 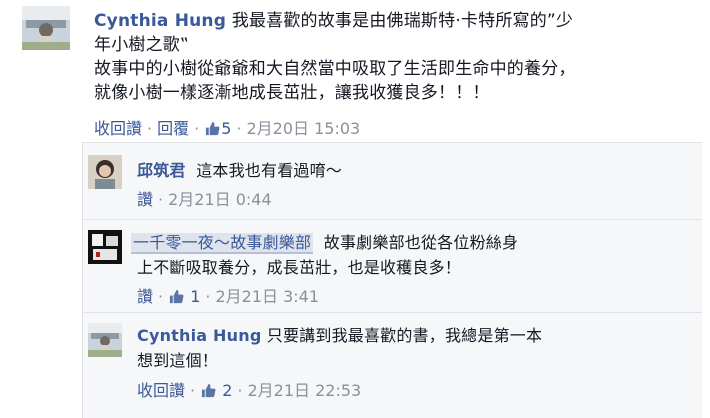 I want to click on page-logo-icon, so click(x=105, y=247).